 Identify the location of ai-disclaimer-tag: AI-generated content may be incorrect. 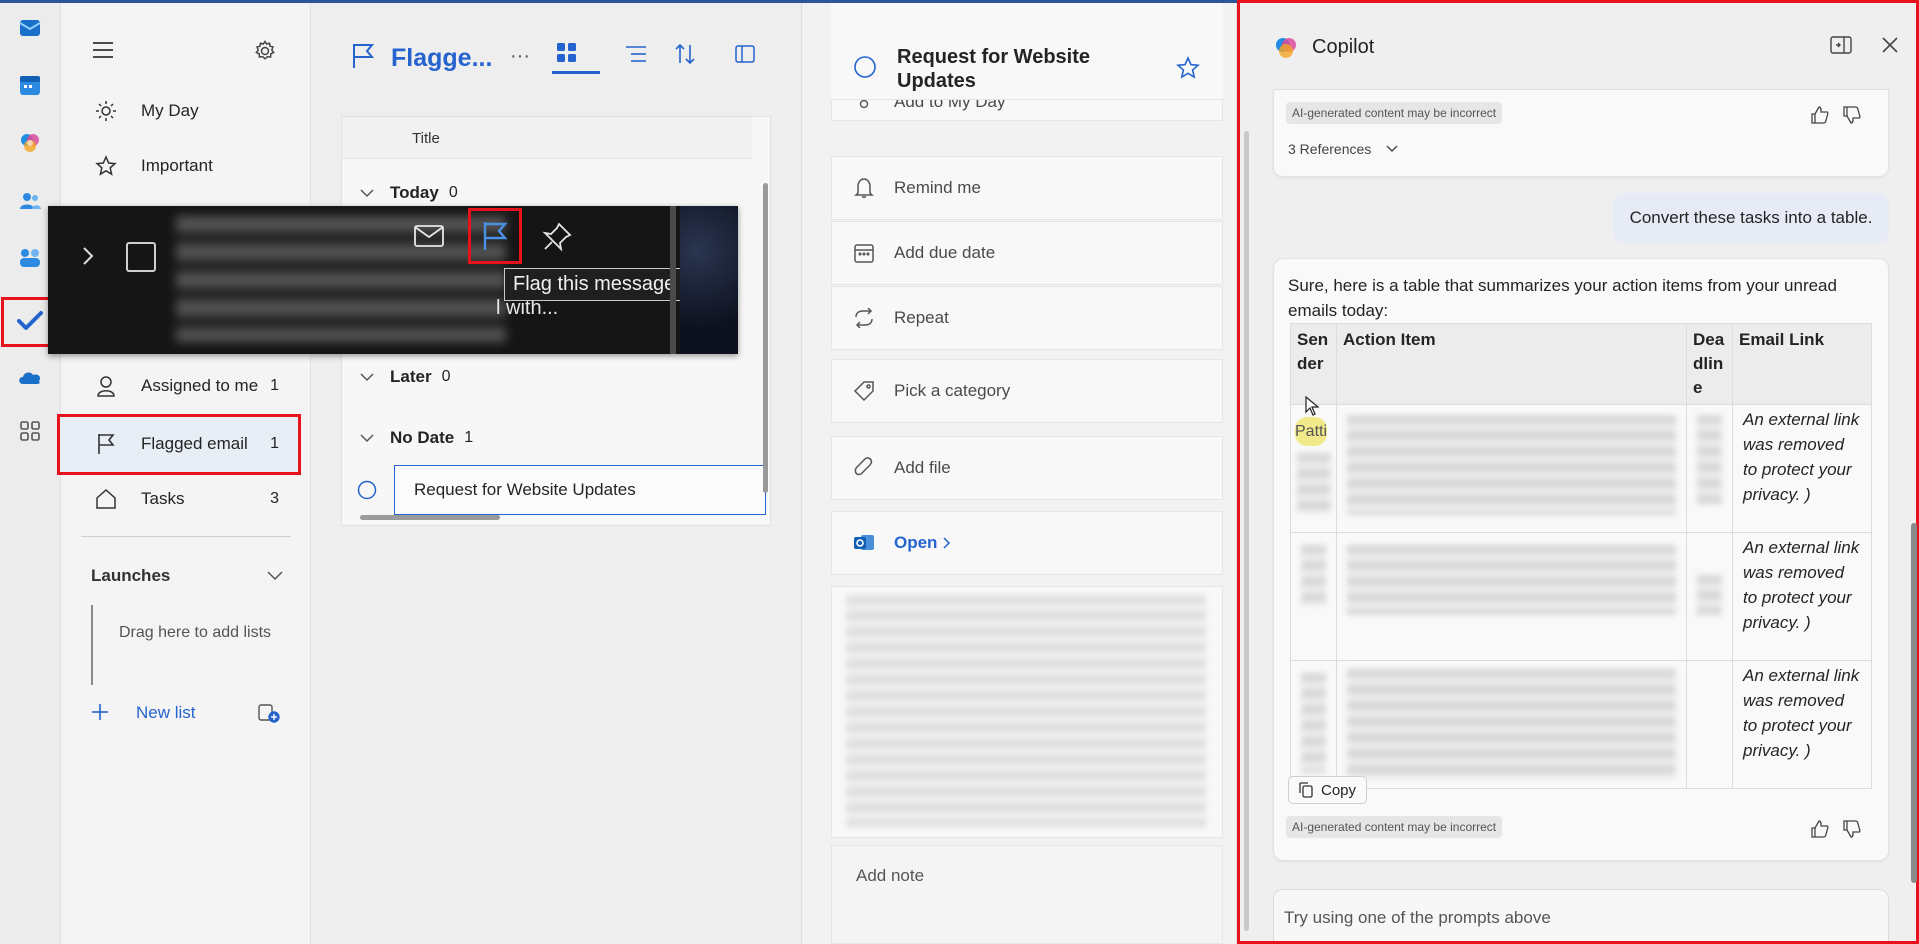
(1394, 113).